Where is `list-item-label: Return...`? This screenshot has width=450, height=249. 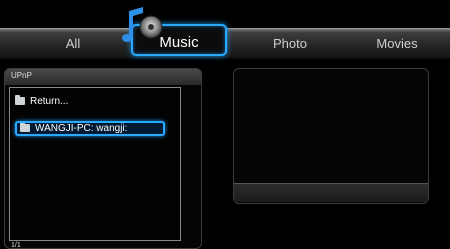 list-item-label: Return... is located at coordinates (49, 101).